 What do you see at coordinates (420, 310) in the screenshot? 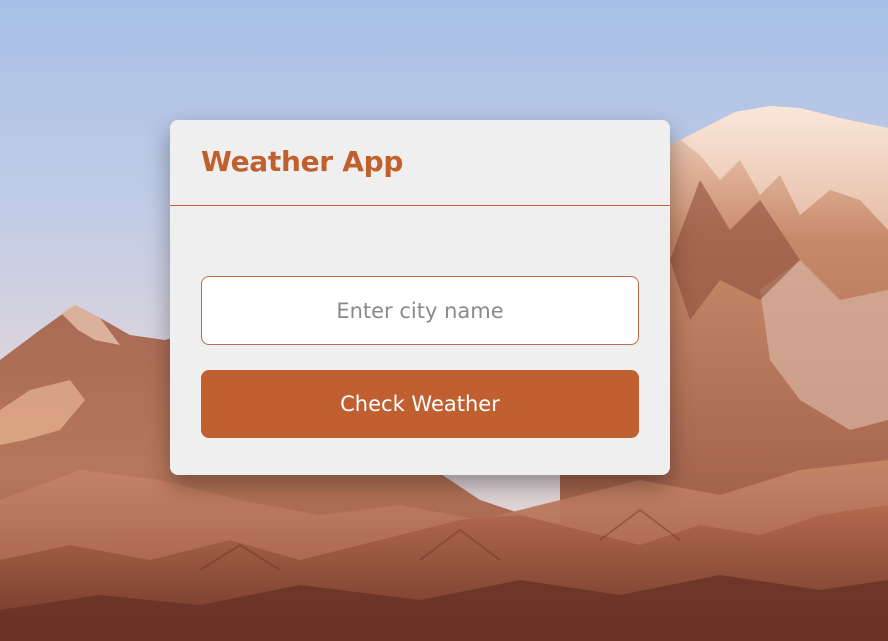
I see `city-input` at bounding box center [420, 310].